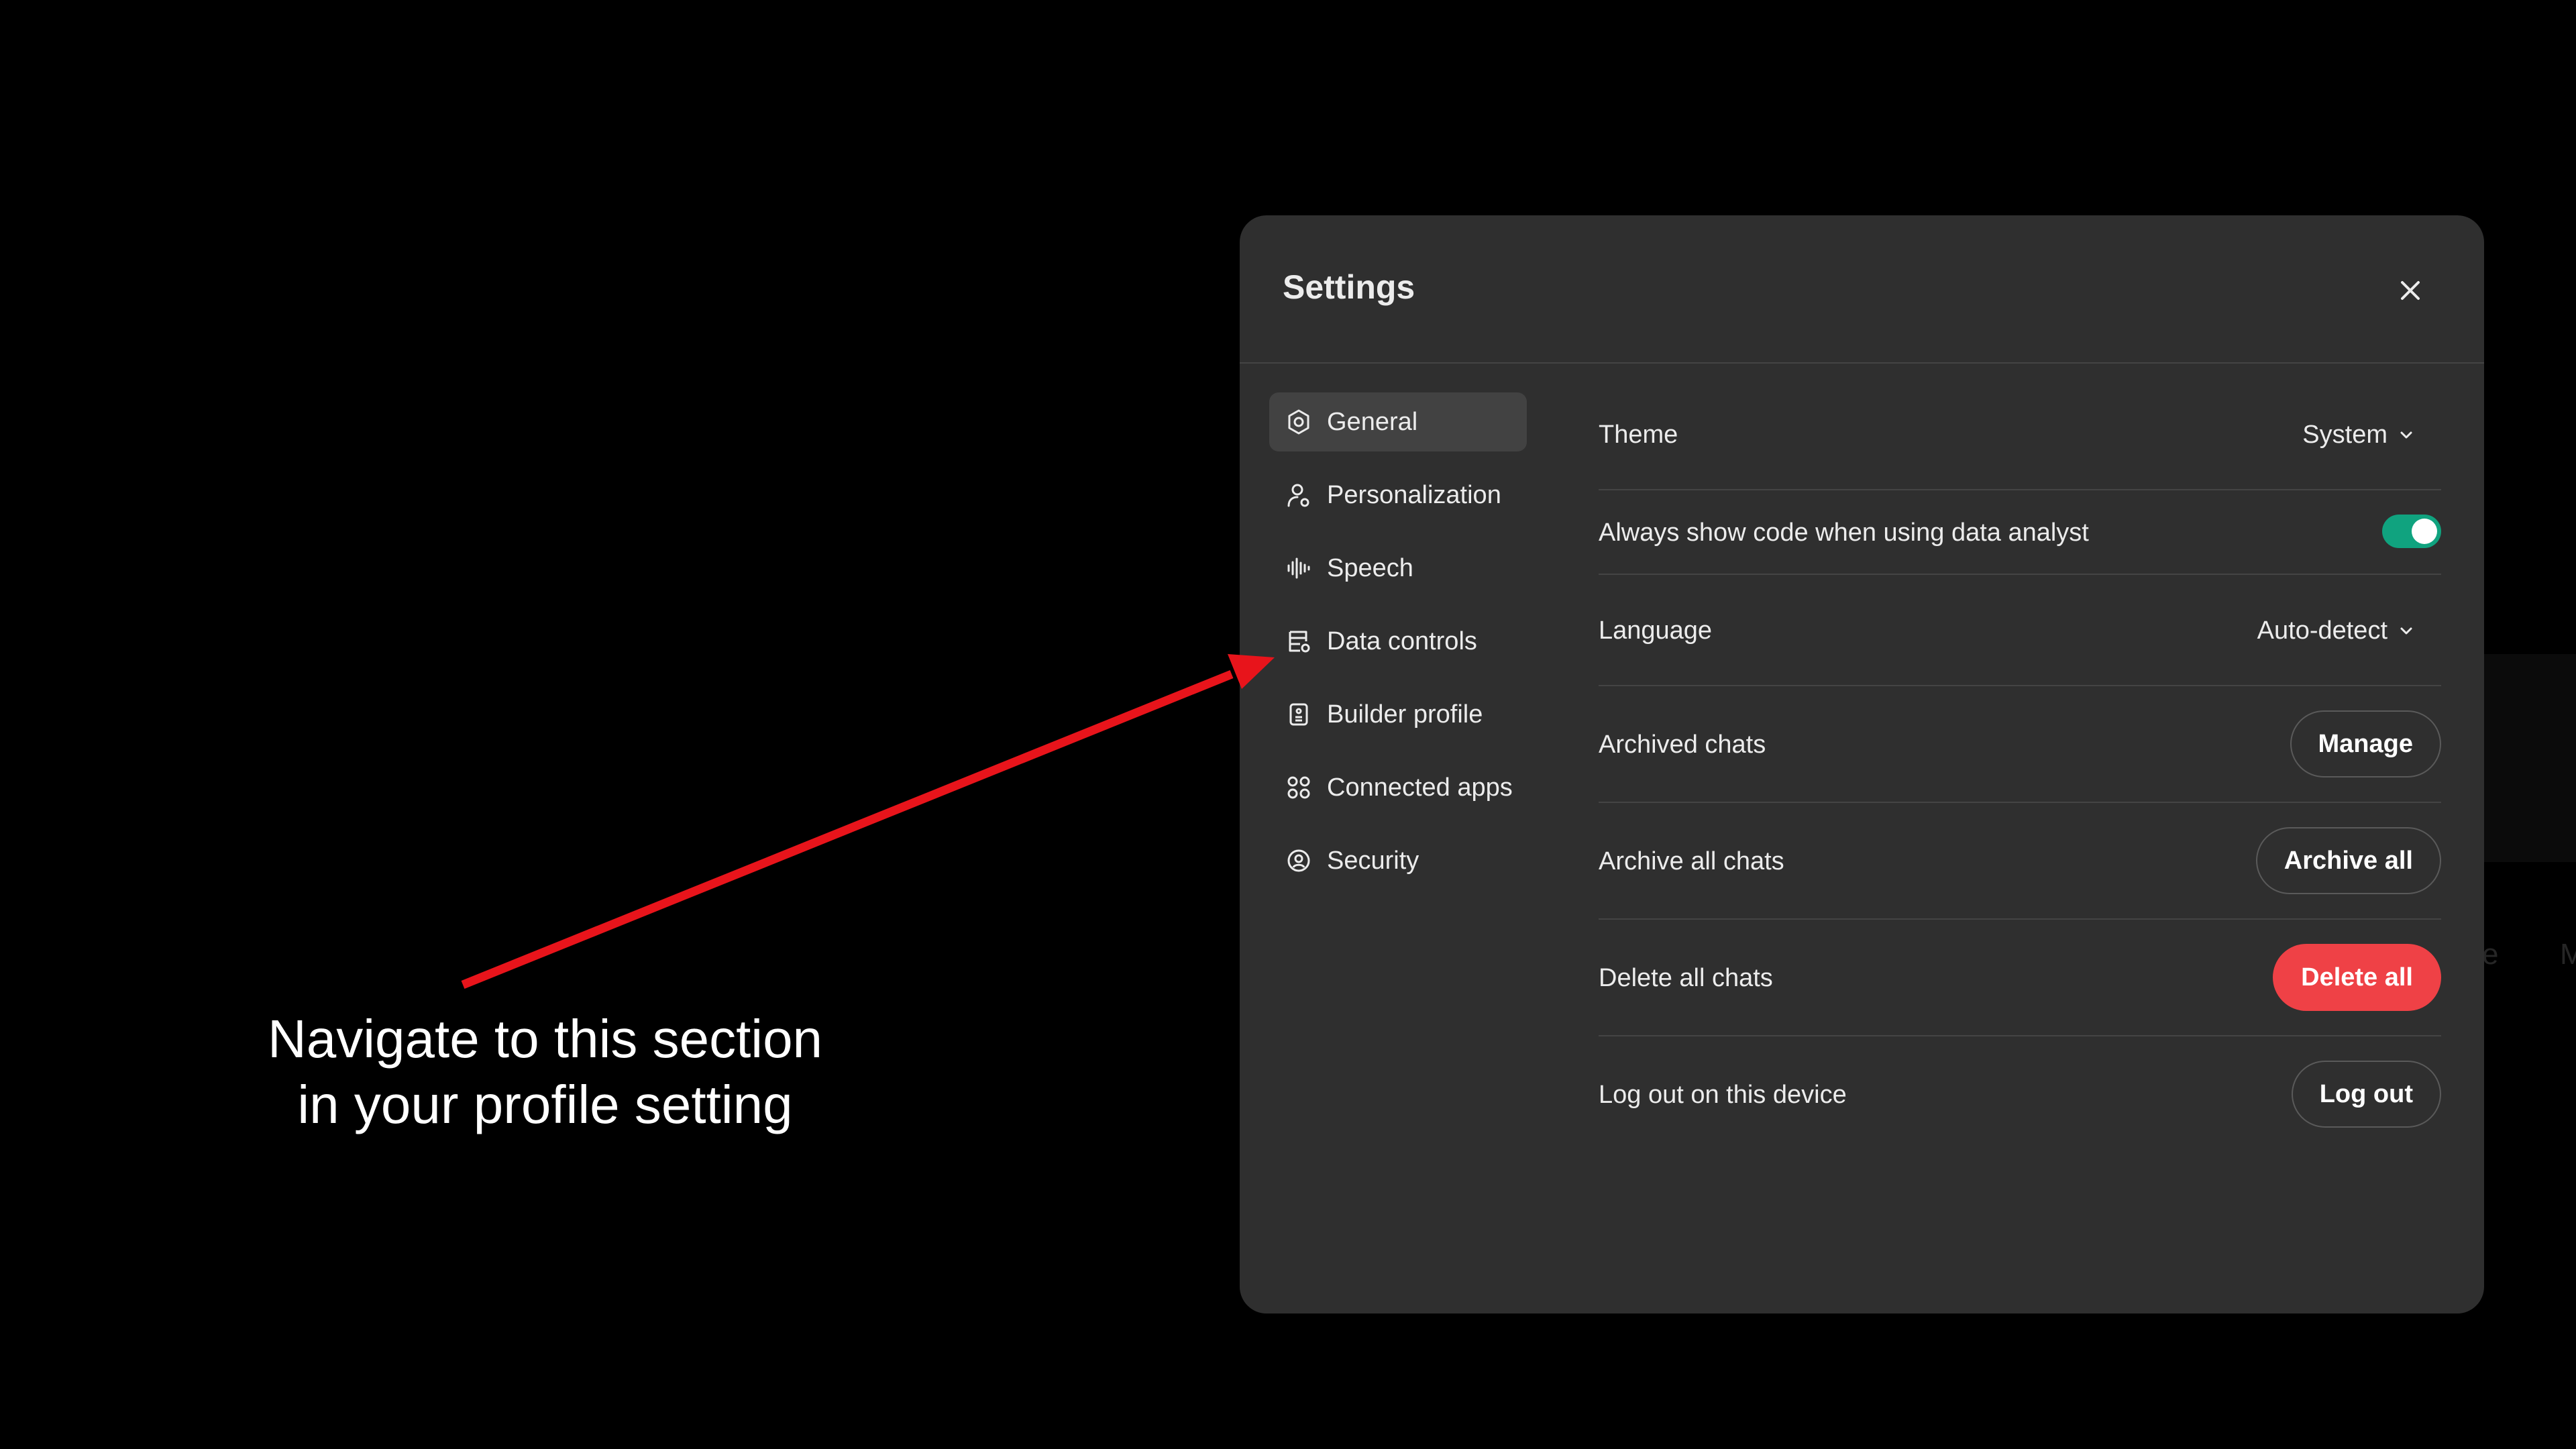  I want to click on dialog-title: Settings, so click(1349, 287).